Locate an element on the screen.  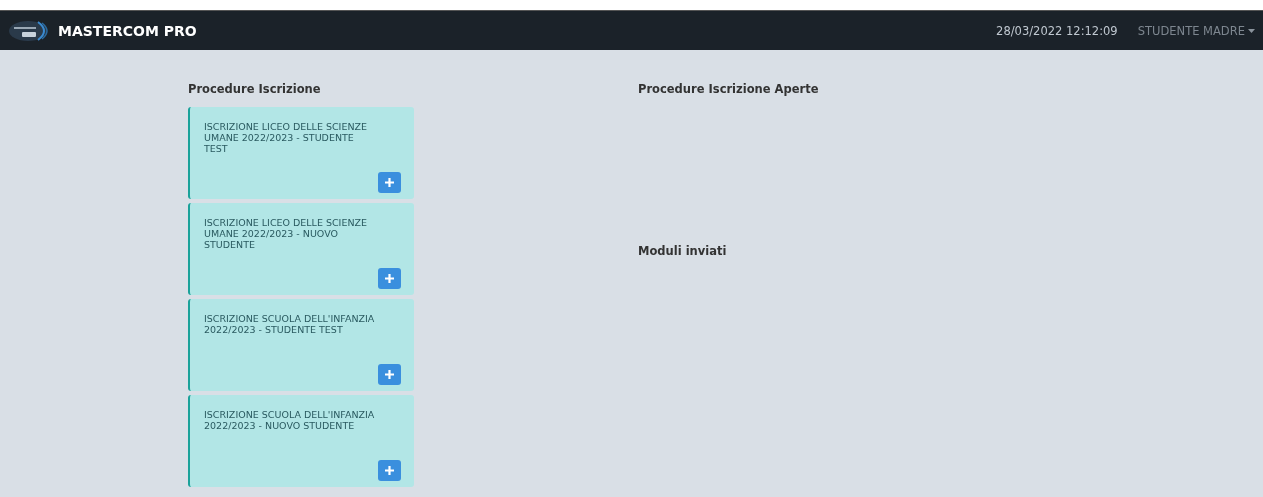
section-title: Moduli inviati is located at coordinates (683, 251).